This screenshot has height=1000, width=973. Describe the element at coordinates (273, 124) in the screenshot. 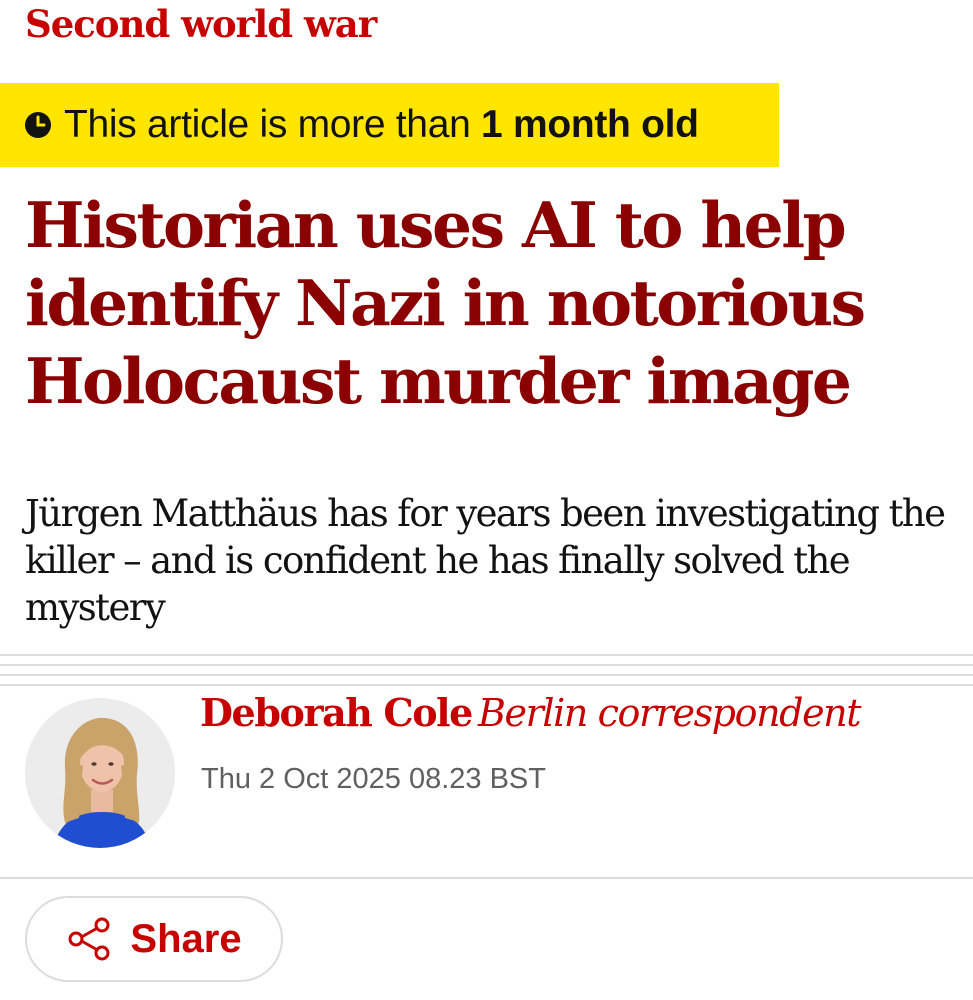

I see `age-prefix: This article is more than` at that location.